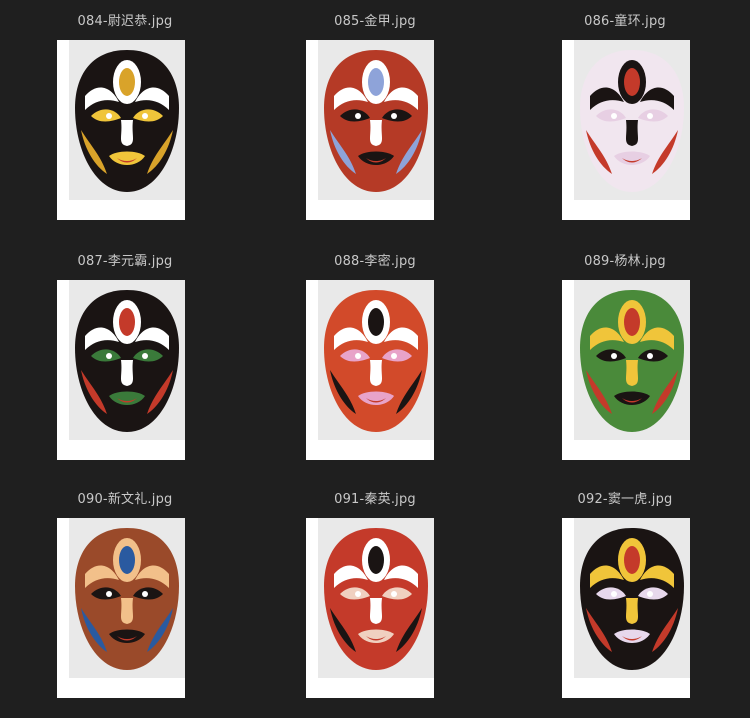  What do you see at coordinates (375, 499) in the screenshot?
I see `file-name-label: 091-秦英.jpg` at bounding box center [375, 499].